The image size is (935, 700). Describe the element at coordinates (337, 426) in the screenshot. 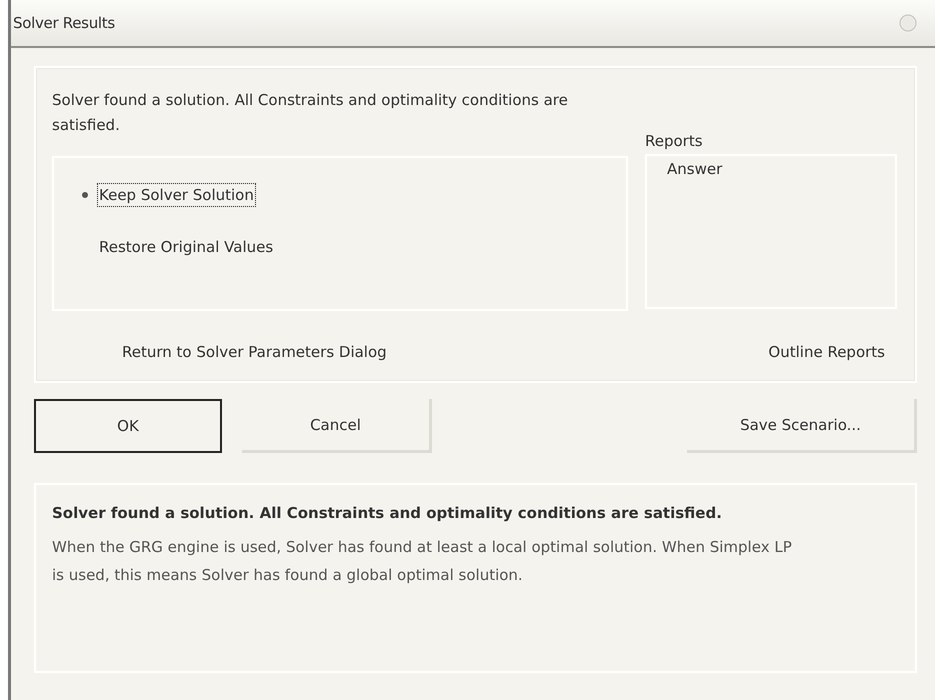

I see `dialog-button: Cancel` at that location.